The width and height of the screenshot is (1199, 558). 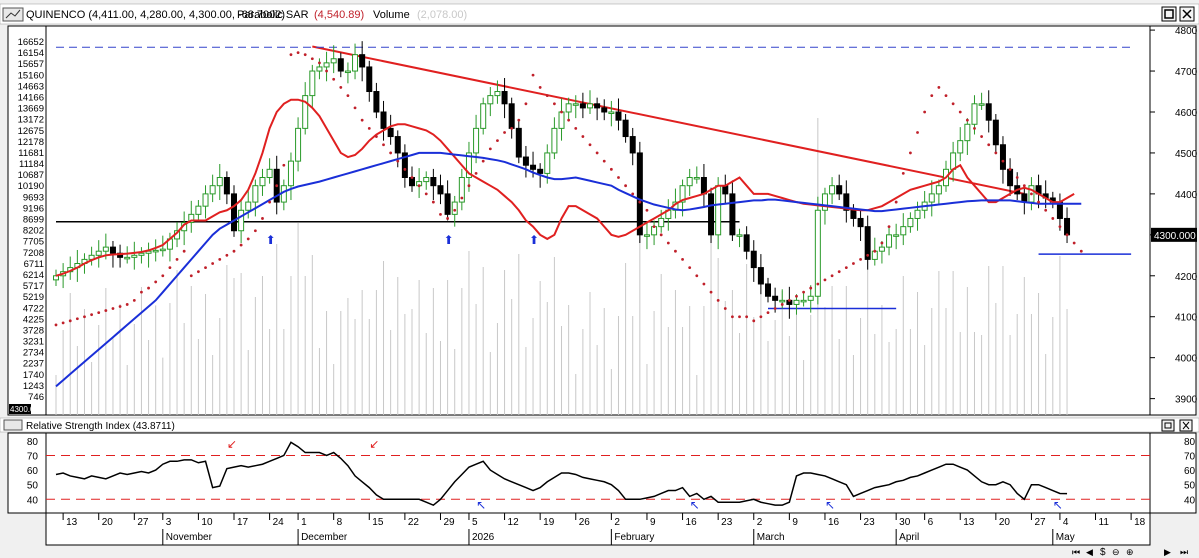 What do you see at coordinates (969, 522) in the screenshot?
I see `date-tick-label: 13` at bounding box center [969, 522].